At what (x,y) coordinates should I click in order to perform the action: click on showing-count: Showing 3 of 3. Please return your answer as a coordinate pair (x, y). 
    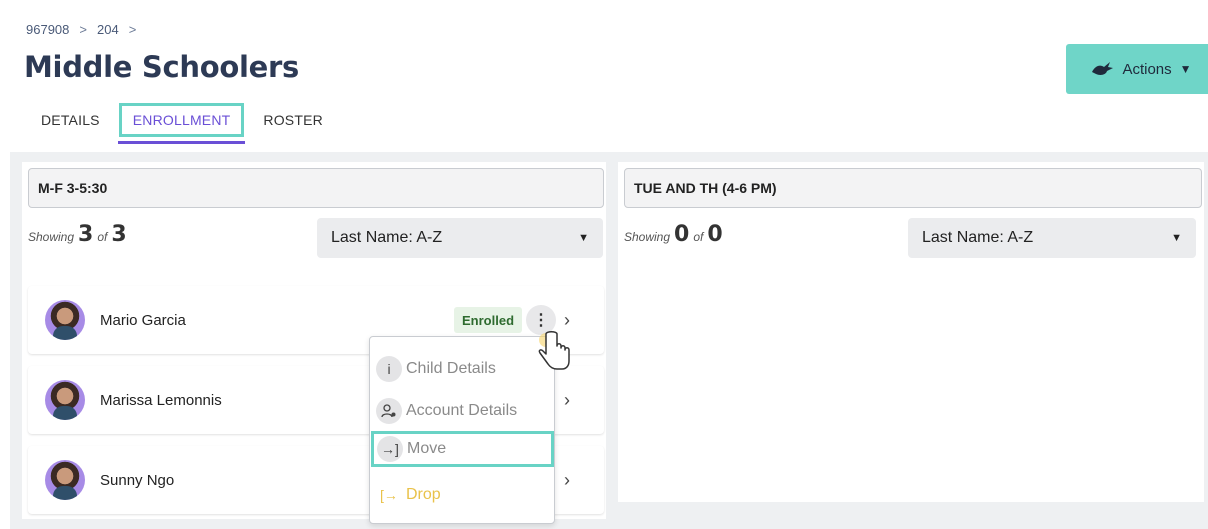
    Looking at the image, I should click on (77, 234).